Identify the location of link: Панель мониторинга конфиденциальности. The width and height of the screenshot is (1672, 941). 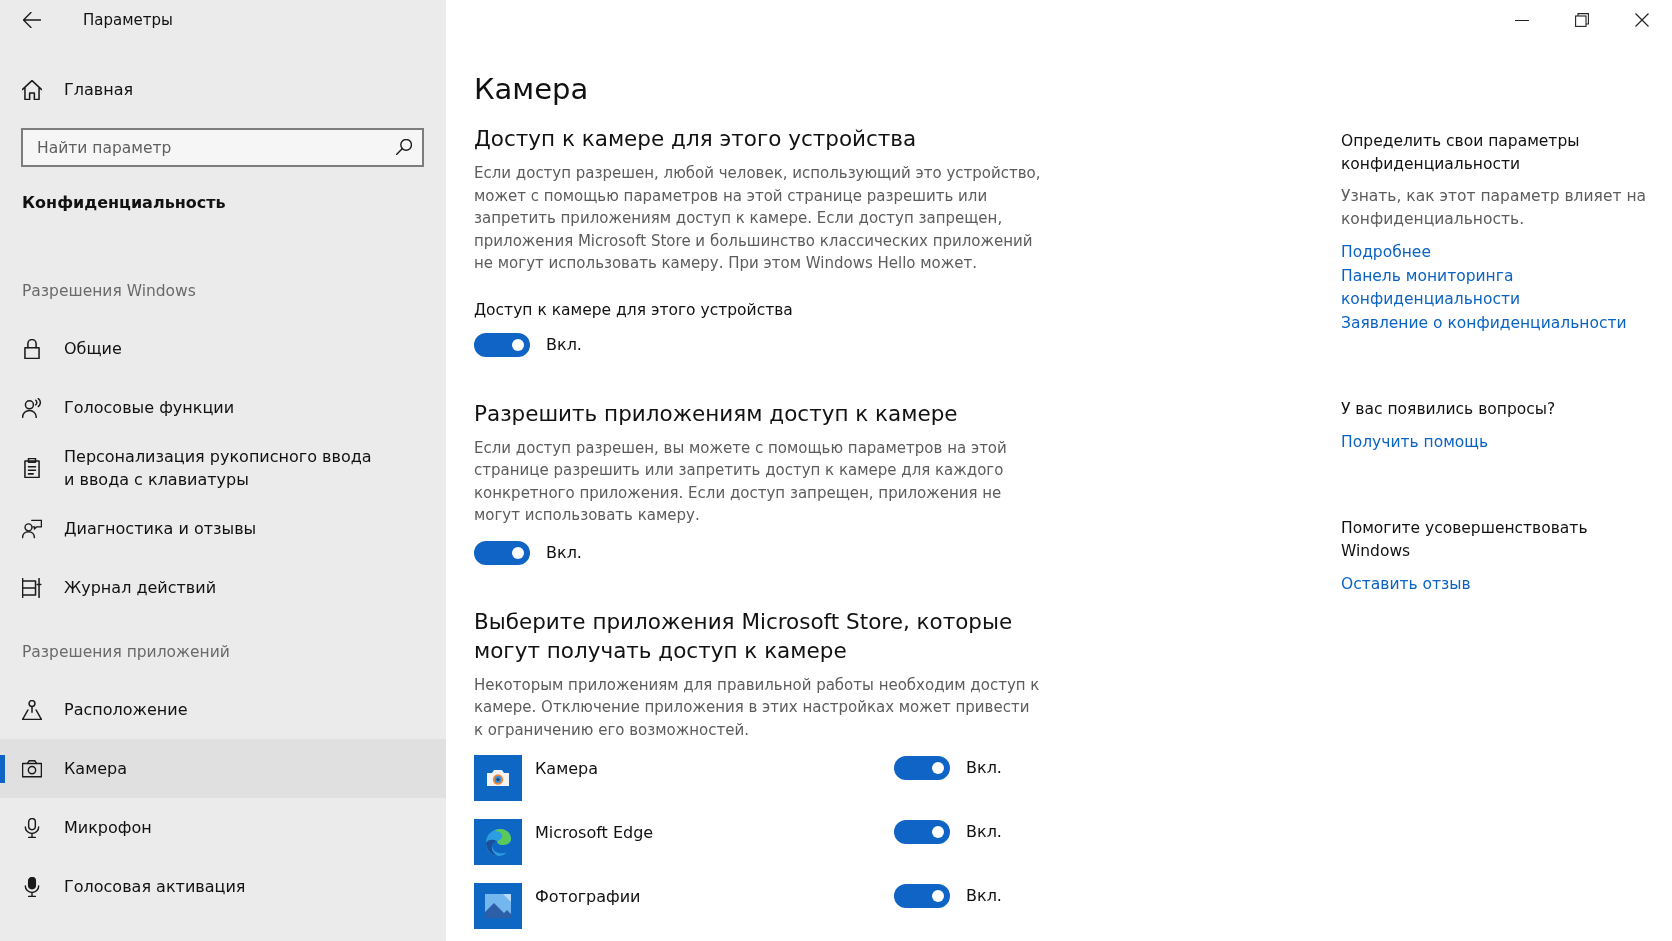
(1500, 288).